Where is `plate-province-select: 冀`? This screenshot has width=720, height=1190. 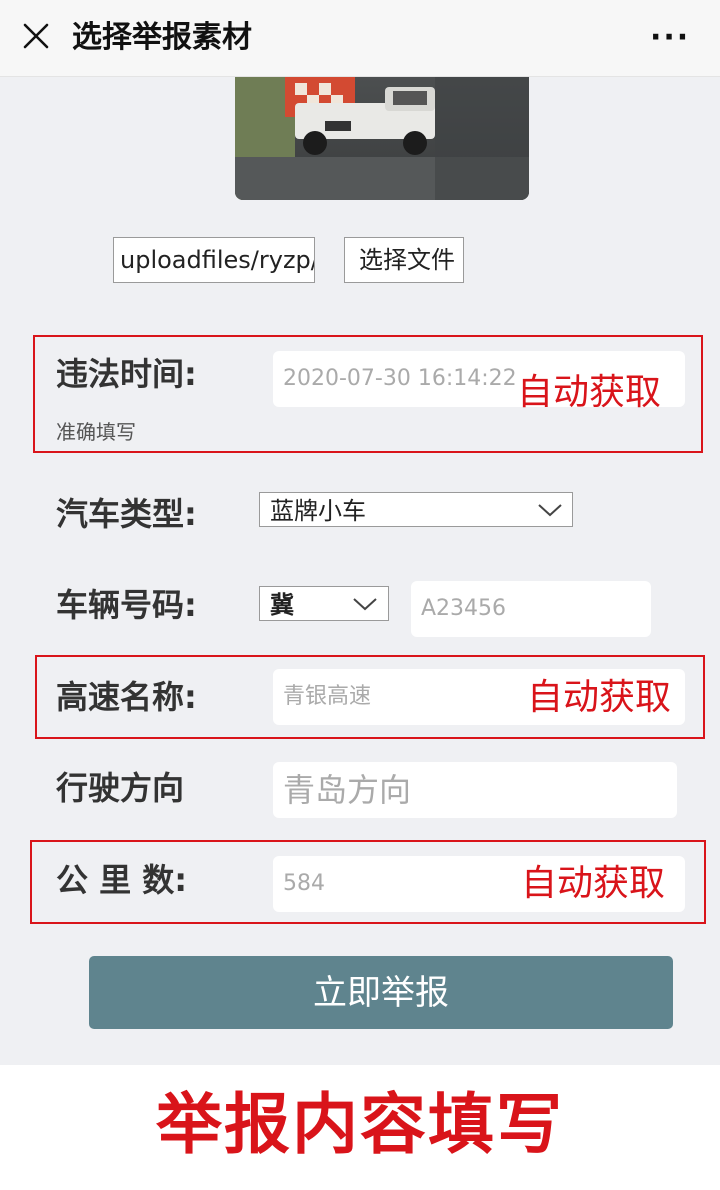 plate-province-select: 冀 is located at coordinates (324, 603).